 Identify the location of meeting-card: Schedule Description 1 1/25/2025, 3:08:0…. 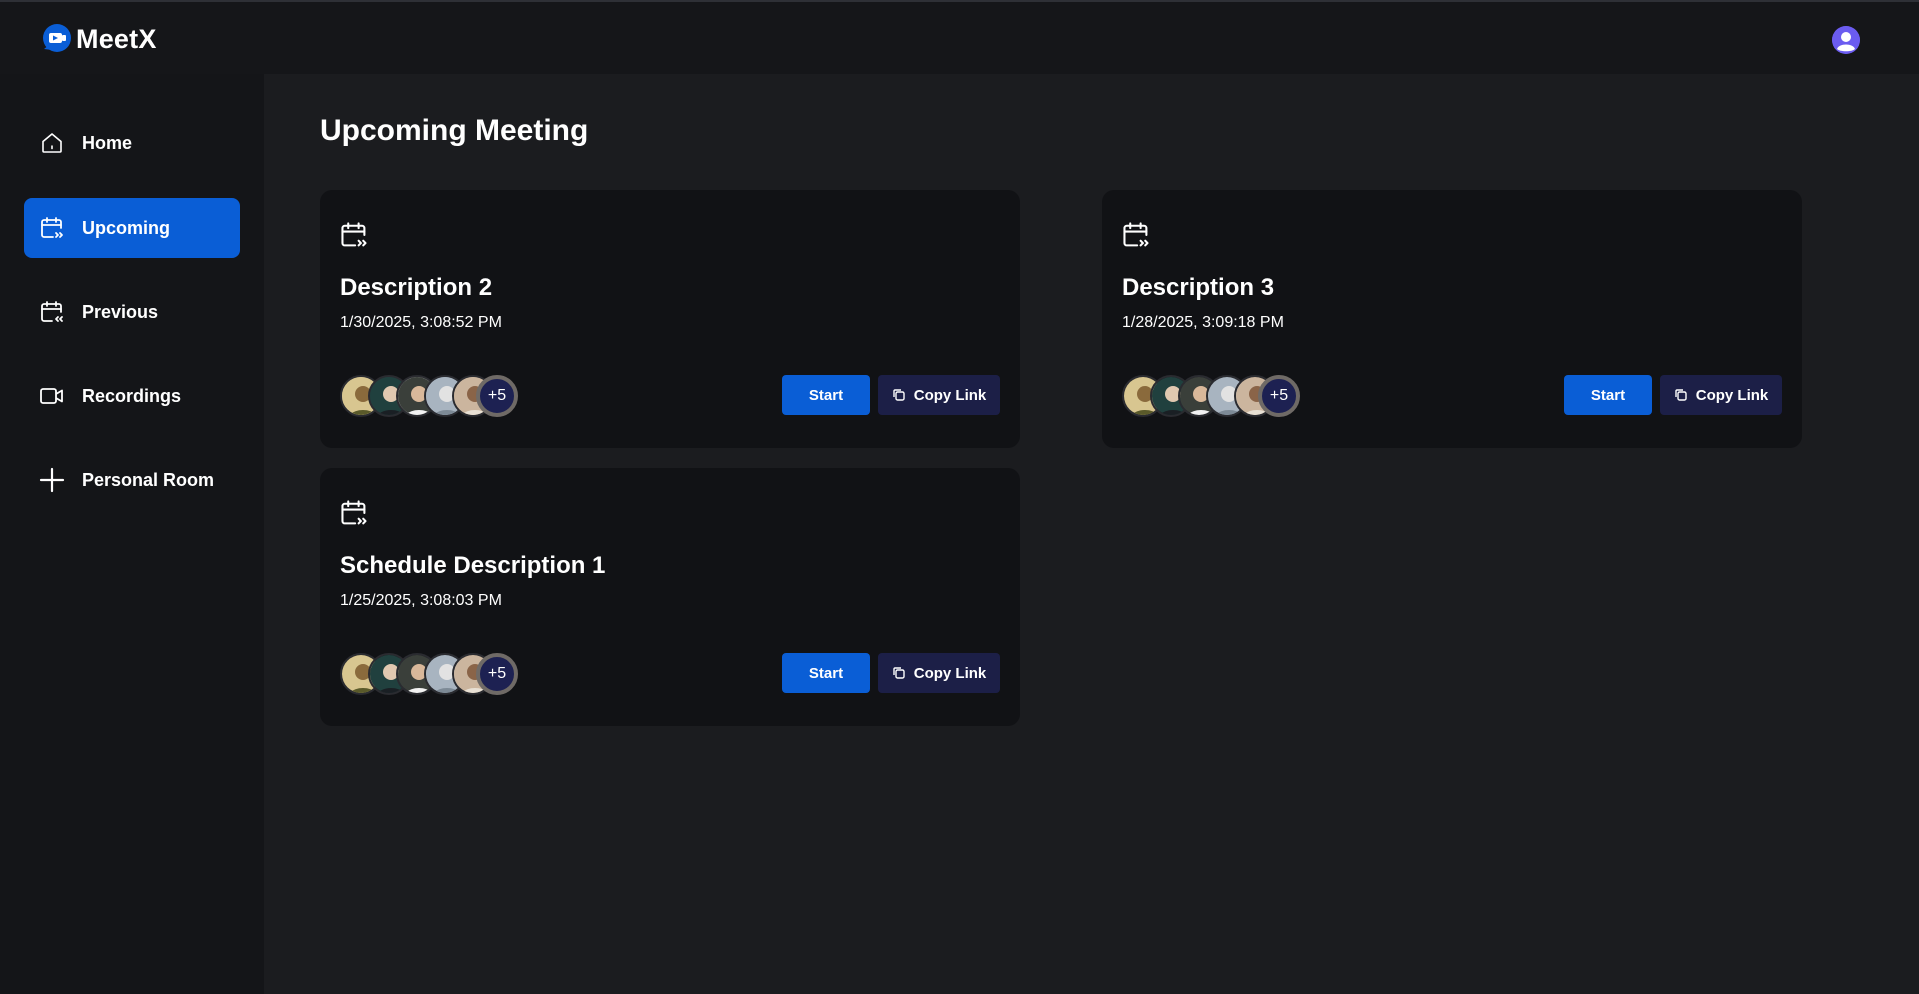
(670, 597).